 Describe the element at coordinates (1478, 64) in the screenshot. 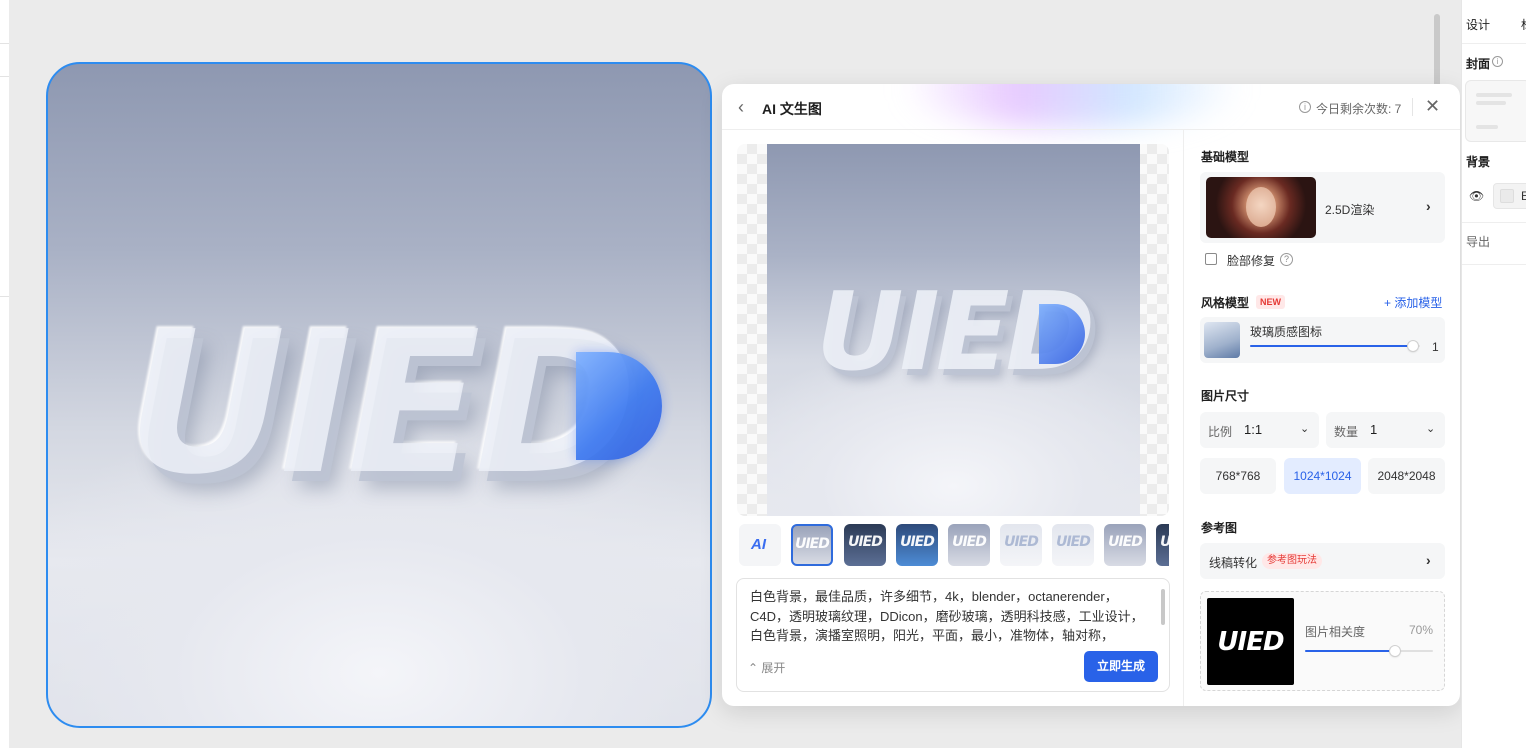

I see `cover-label: 封面` at that location.